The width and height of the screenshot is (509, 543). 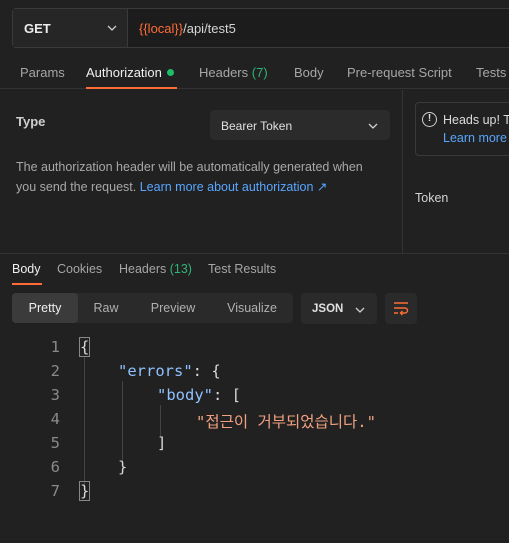 I want to click on format-value: JSON, so click(x=328, y=309).